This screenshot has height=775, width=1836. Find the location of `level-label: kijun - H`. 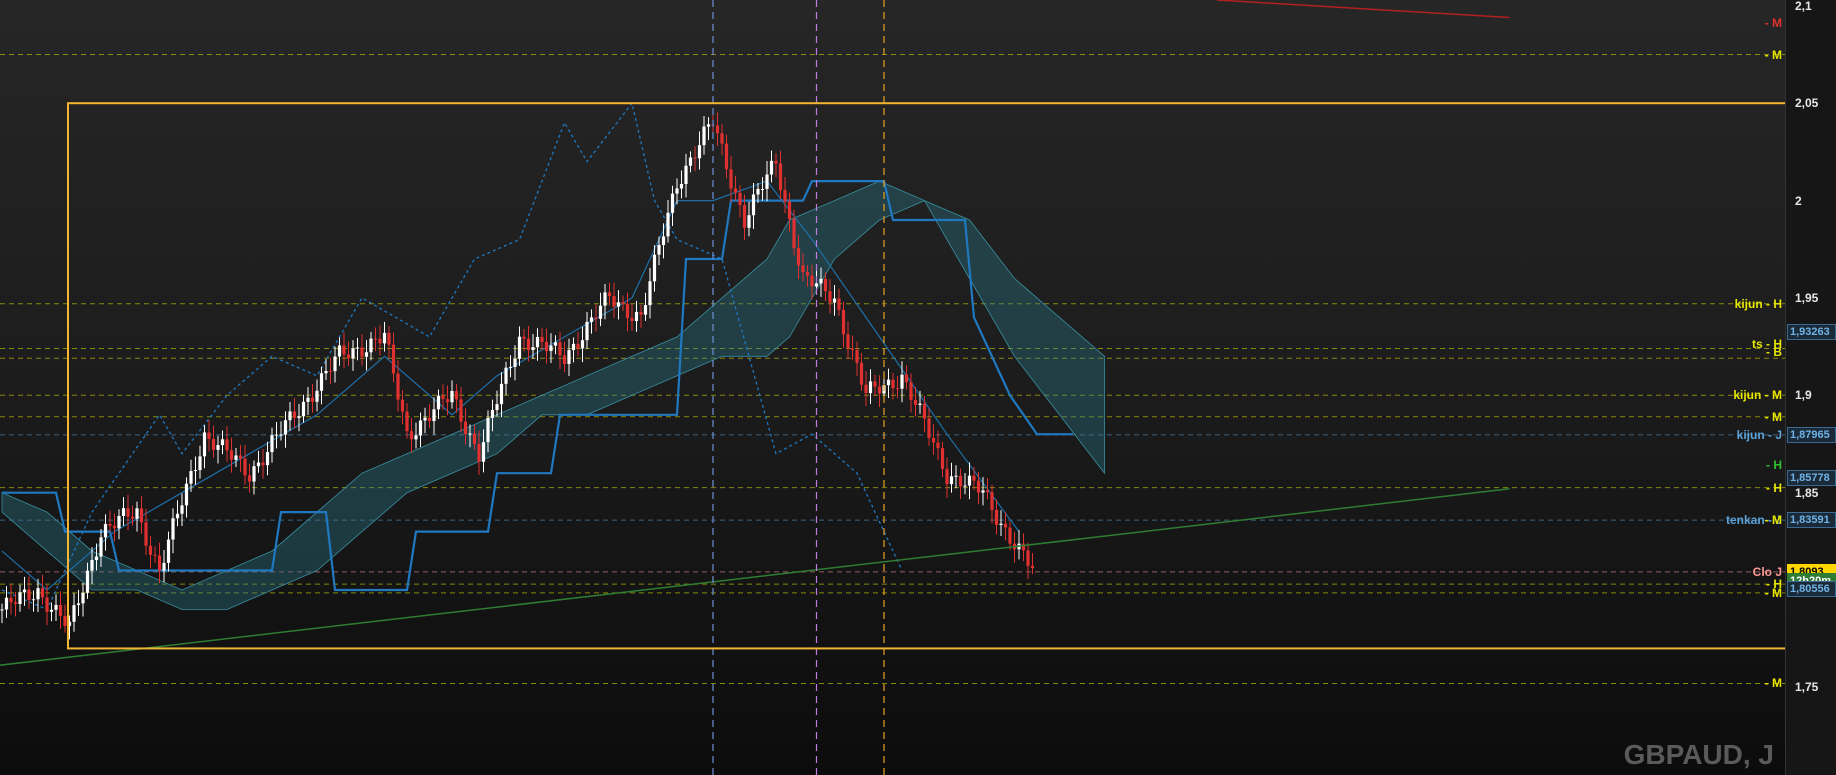

level-label: kijun - H is located at coordinates (1758, 303).